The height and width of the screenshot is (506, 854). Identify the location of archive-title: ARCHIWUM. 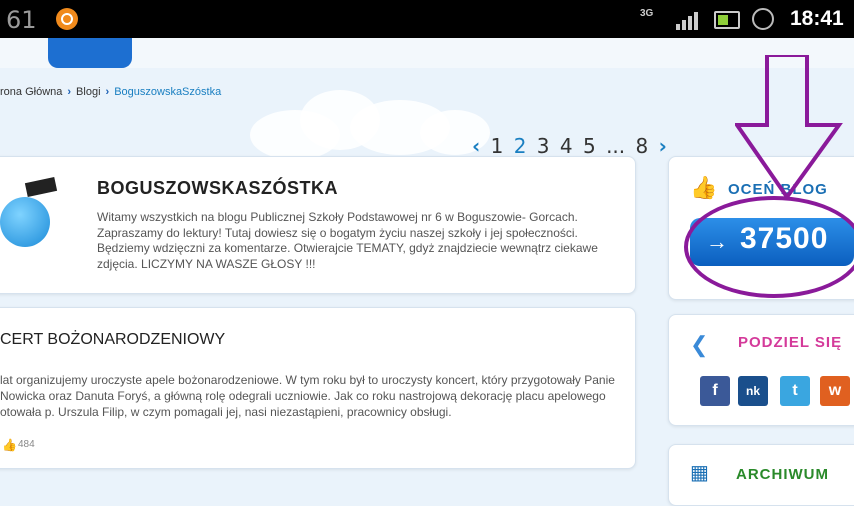
(782, 474).